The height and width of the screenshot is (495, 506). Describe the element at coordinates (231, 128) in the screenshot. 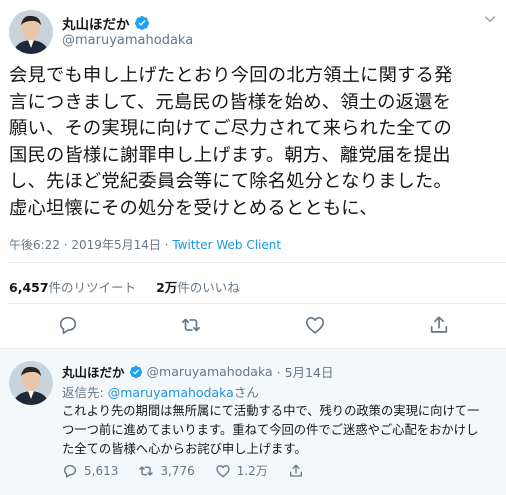

I see `tweet-text-line: 願い、その実現に向けてご尽力されて来られた全ての` at that location.